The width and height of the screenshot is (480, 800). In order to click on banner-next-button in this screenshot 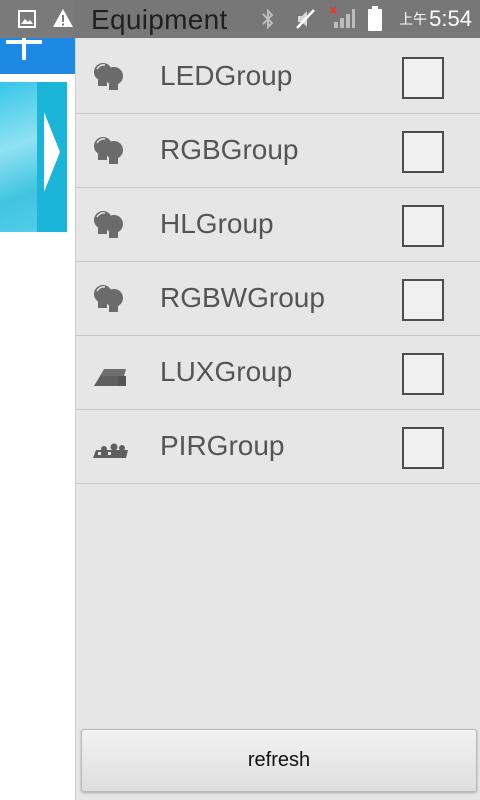, I will do `click(52, 157)`.